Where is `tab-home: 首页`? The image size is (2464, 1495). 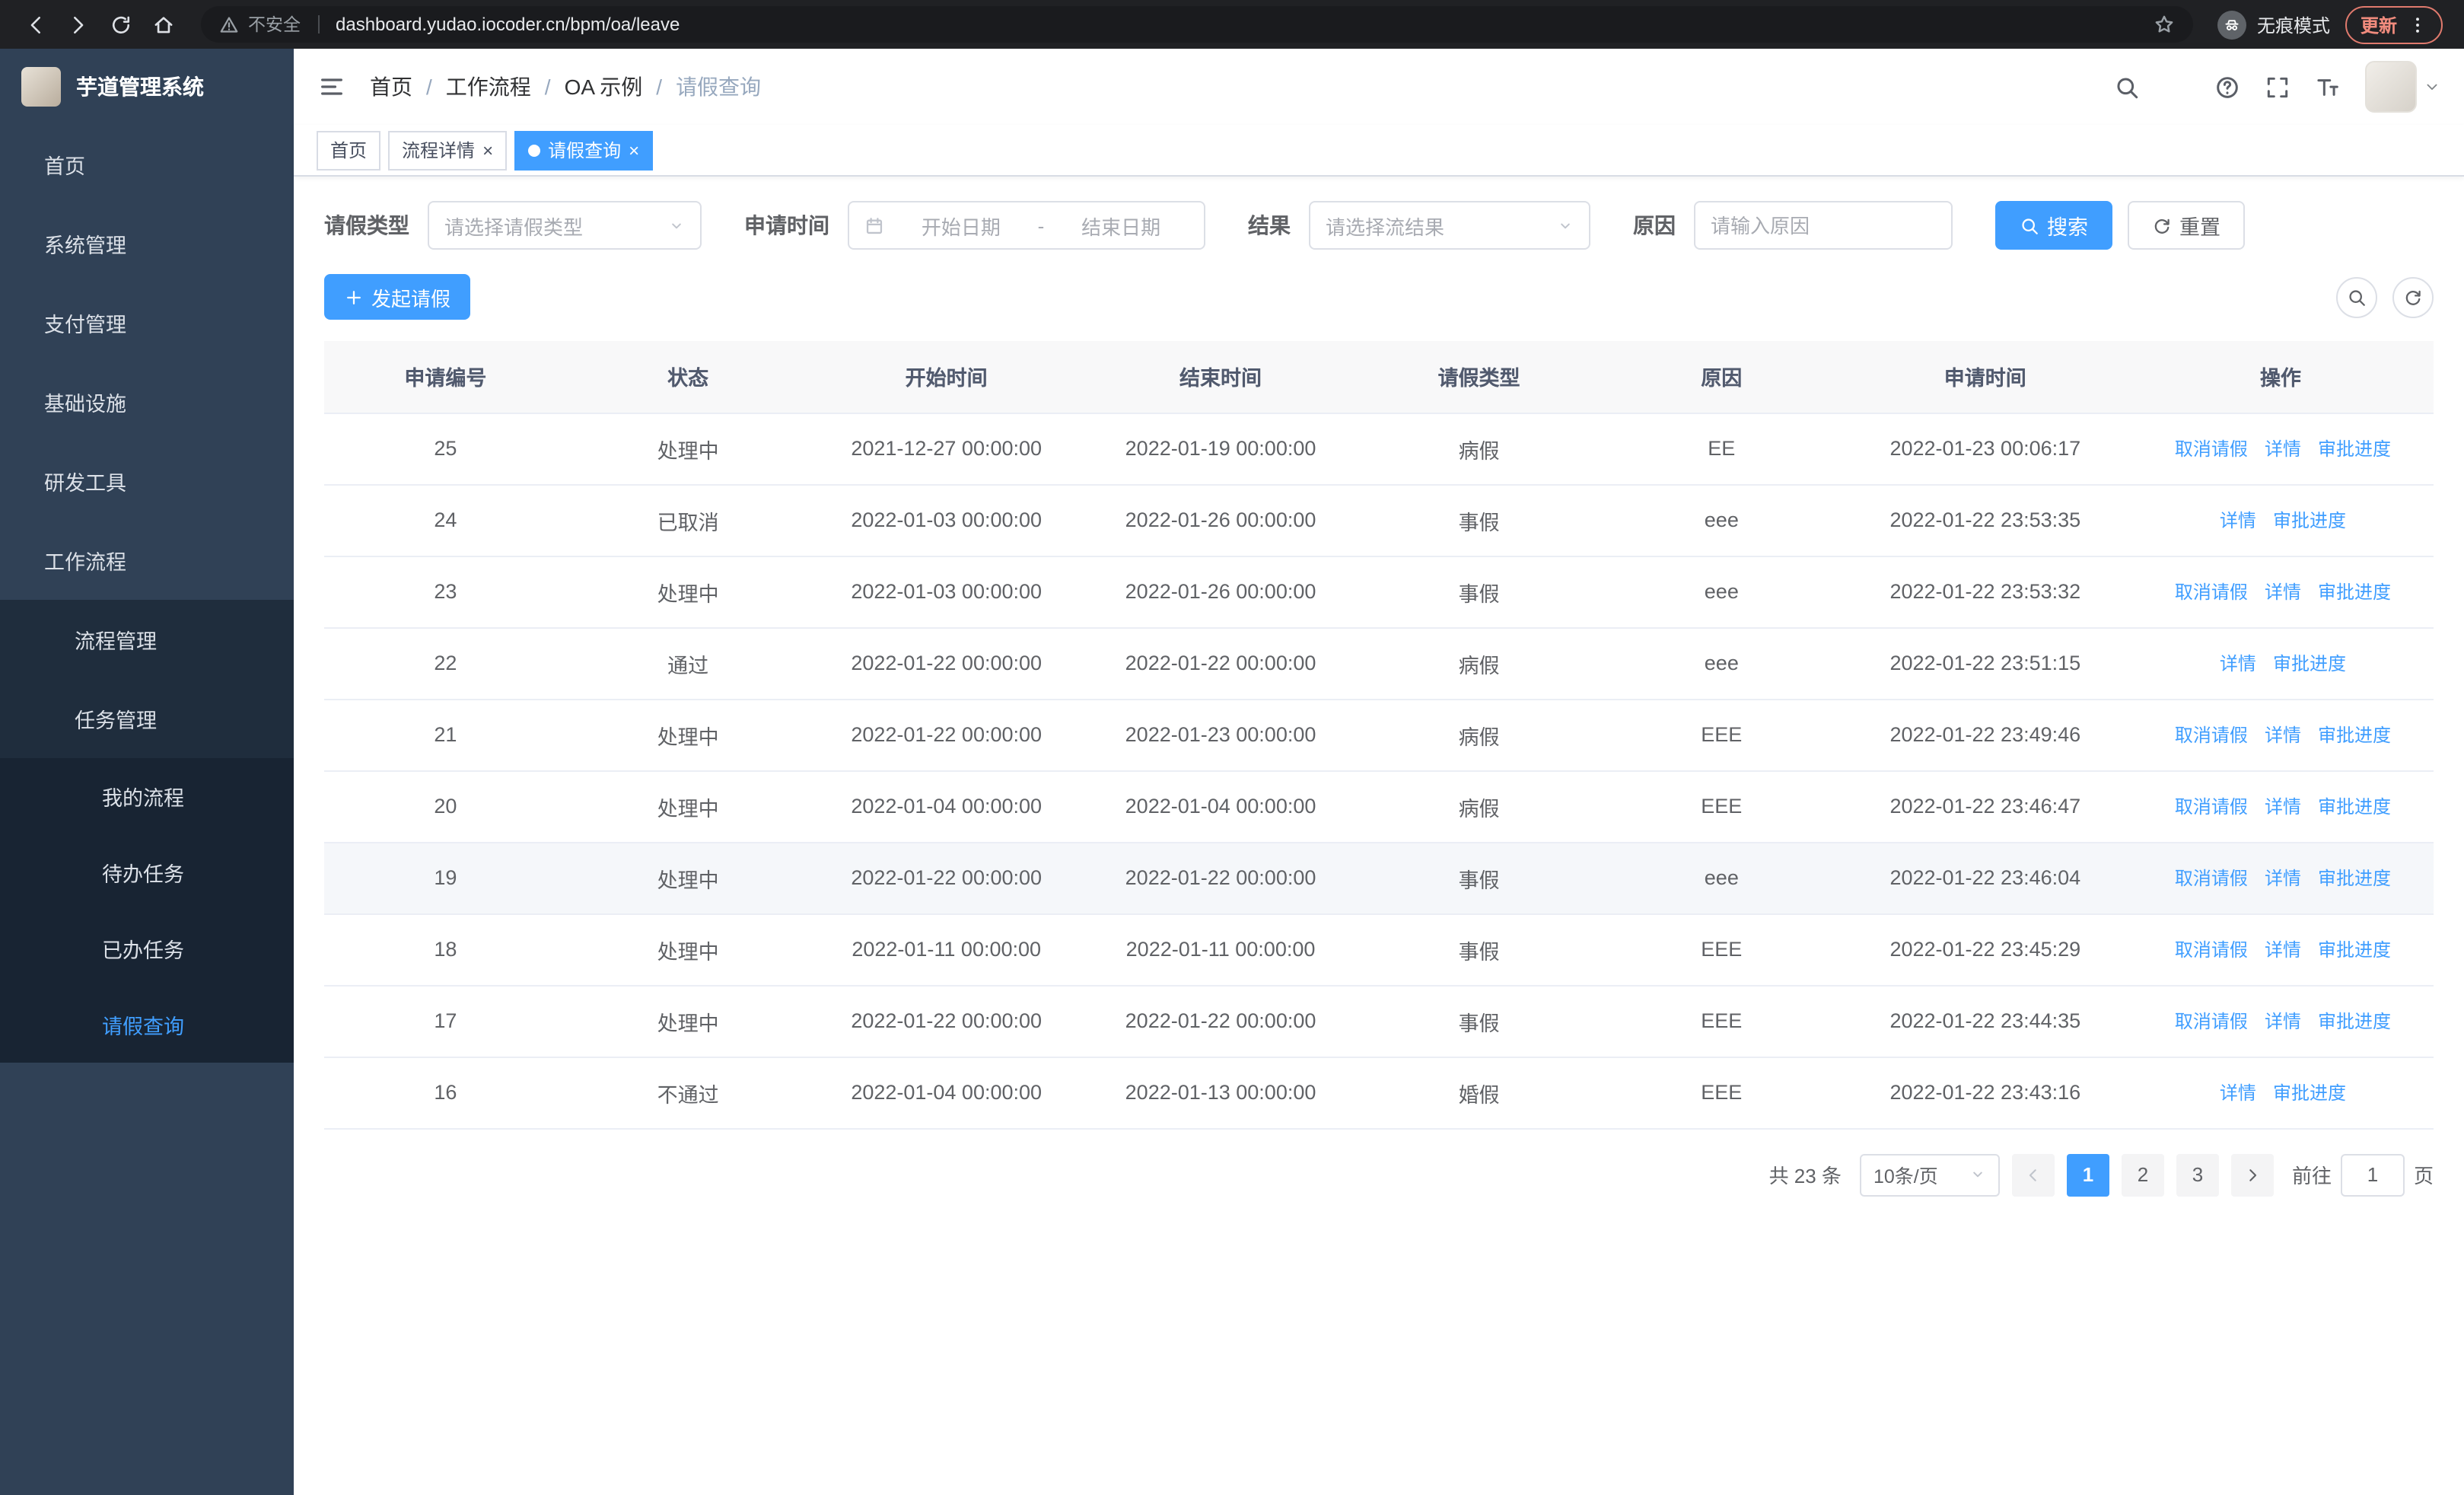
tab-home: 首页 is located at coordinates (349, 150).